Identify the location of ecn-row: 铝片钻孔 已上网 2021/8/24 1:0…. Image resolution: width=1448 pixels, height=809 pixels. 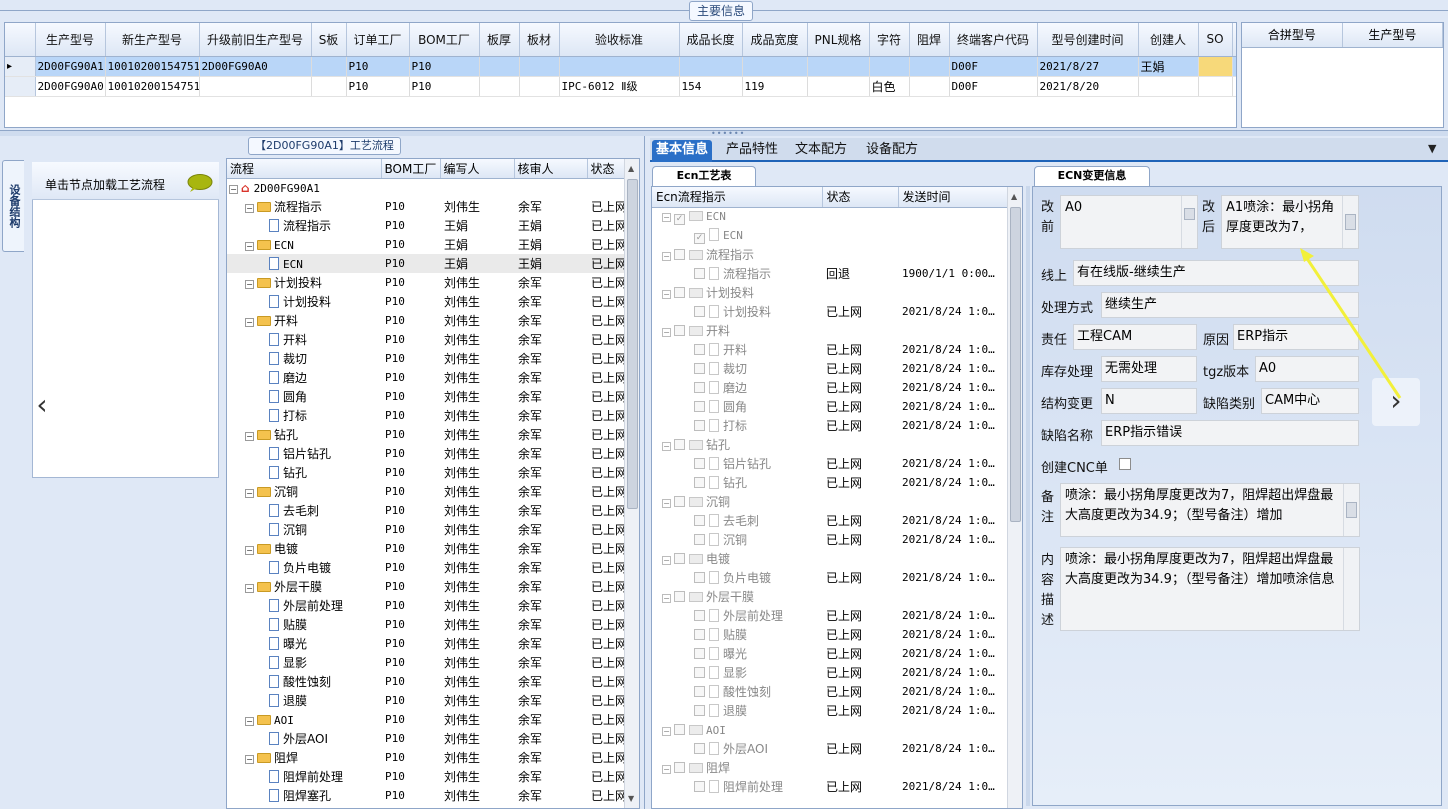
(830, 463).